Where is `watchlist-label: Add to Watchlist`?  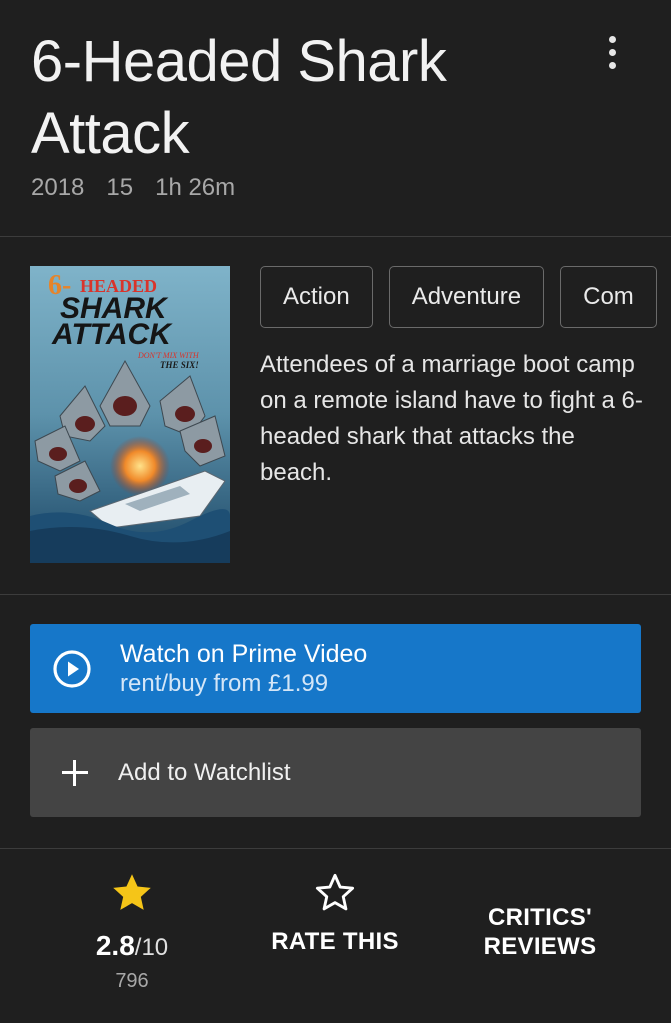 watchlist-label: Add to Watchlist is located at coordinates (204, 772).